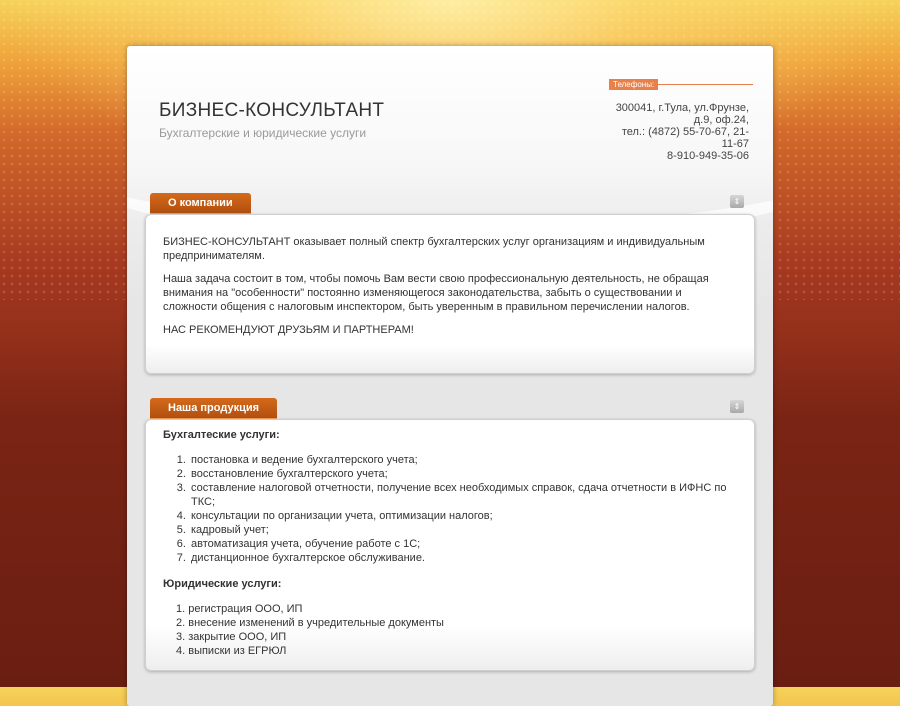 This screenshot has width=900, height=706. What do you see at coordinates (721, 120) in the screenshot?
I see `contact-line: д.9, оф.24,` at bounding box center [721, 120].